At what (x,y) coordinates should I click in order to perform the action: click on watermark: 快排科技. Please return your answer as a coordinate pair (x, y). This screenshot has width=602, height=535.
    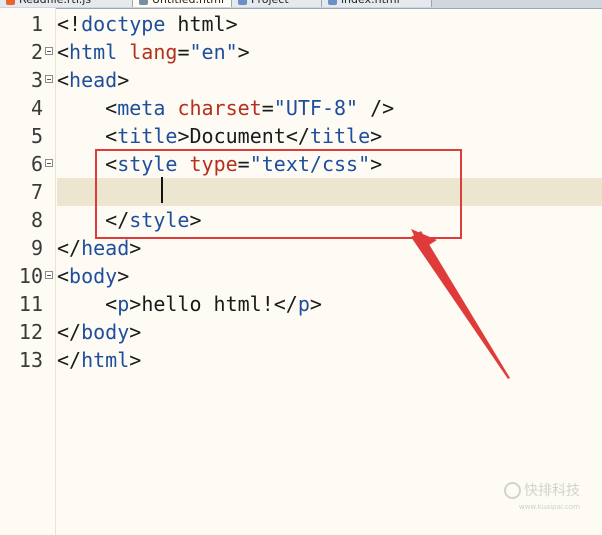
    Looking at the image, I should click on (542, 490).